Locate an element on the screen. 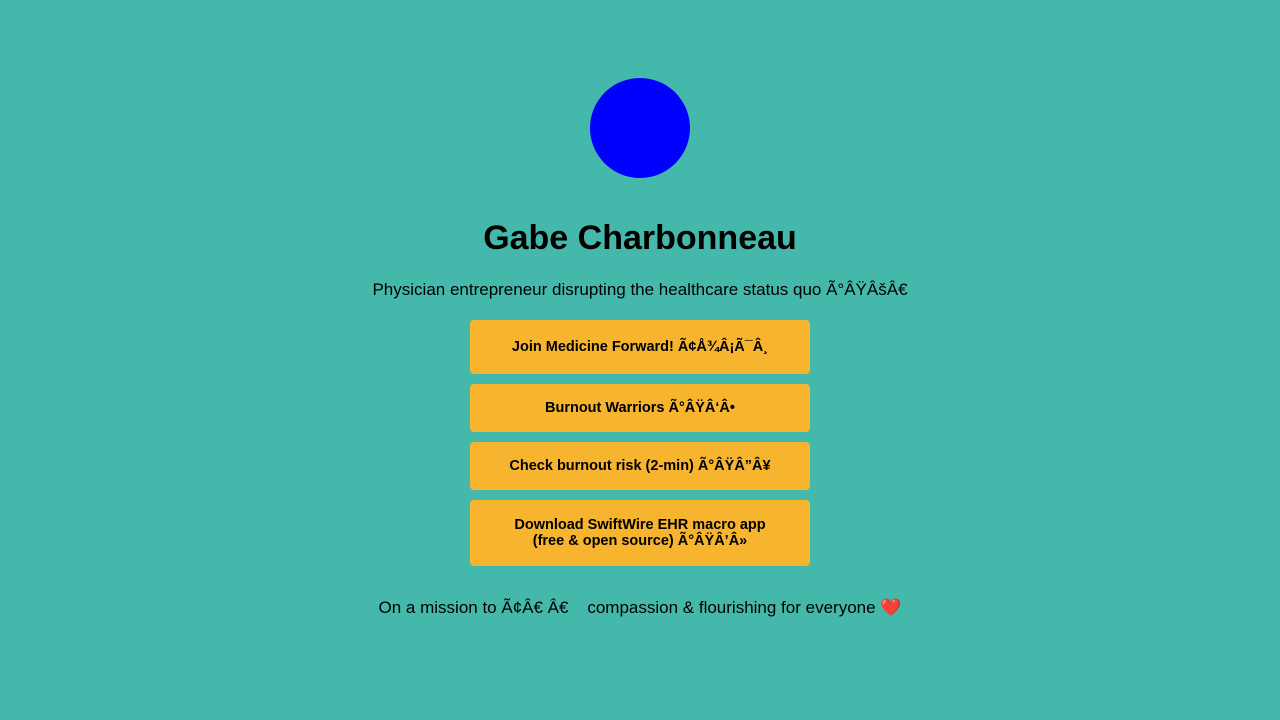 The width and height of the screenshot is (1280, 720). avatar is located at coordinates (640, 128).